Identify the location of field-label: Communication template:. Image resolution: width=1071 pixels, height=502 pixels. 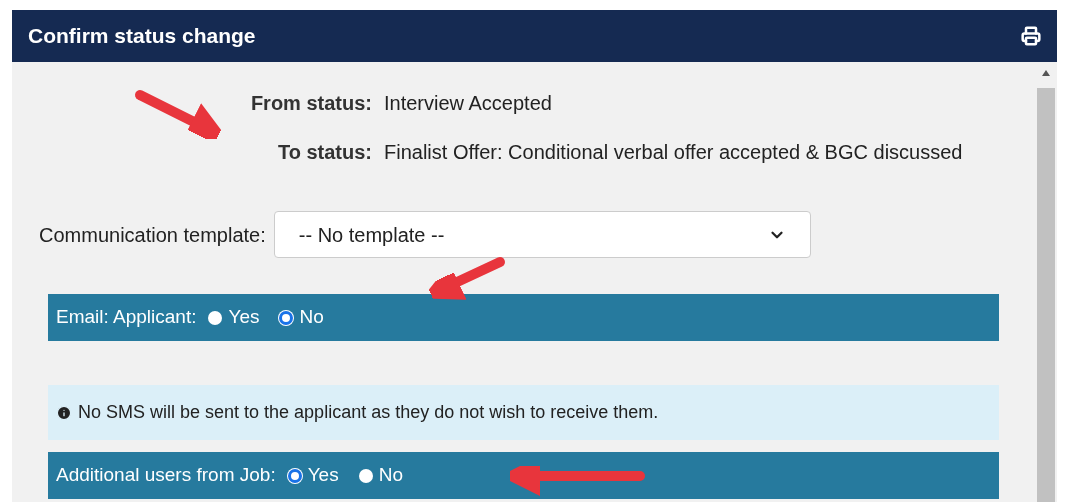
(152, 235).